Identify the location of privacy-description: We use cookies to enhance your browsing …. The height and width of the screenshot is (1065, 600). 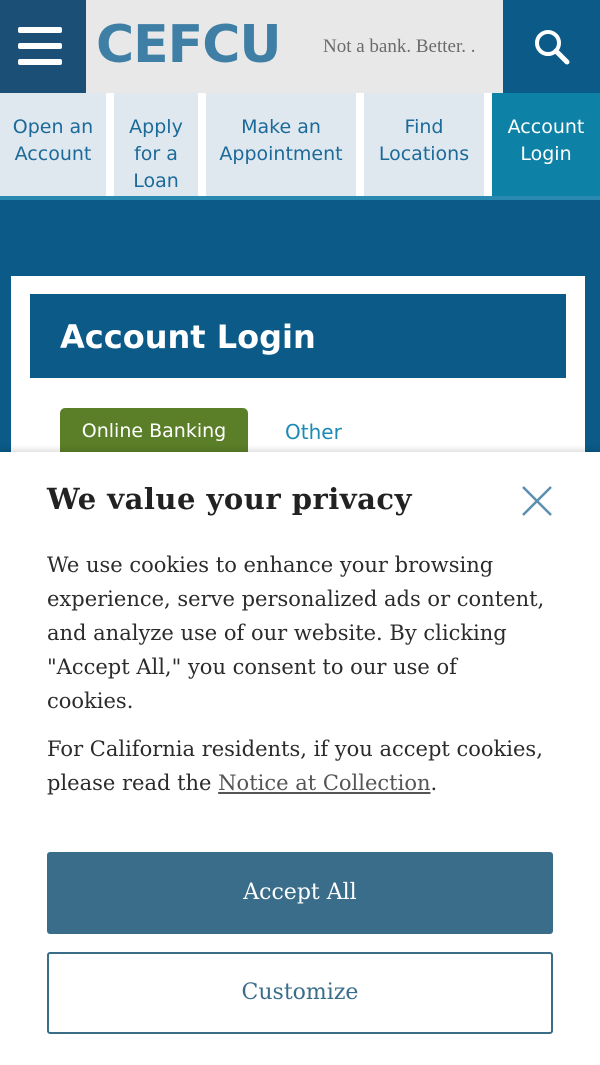
(296, 633).